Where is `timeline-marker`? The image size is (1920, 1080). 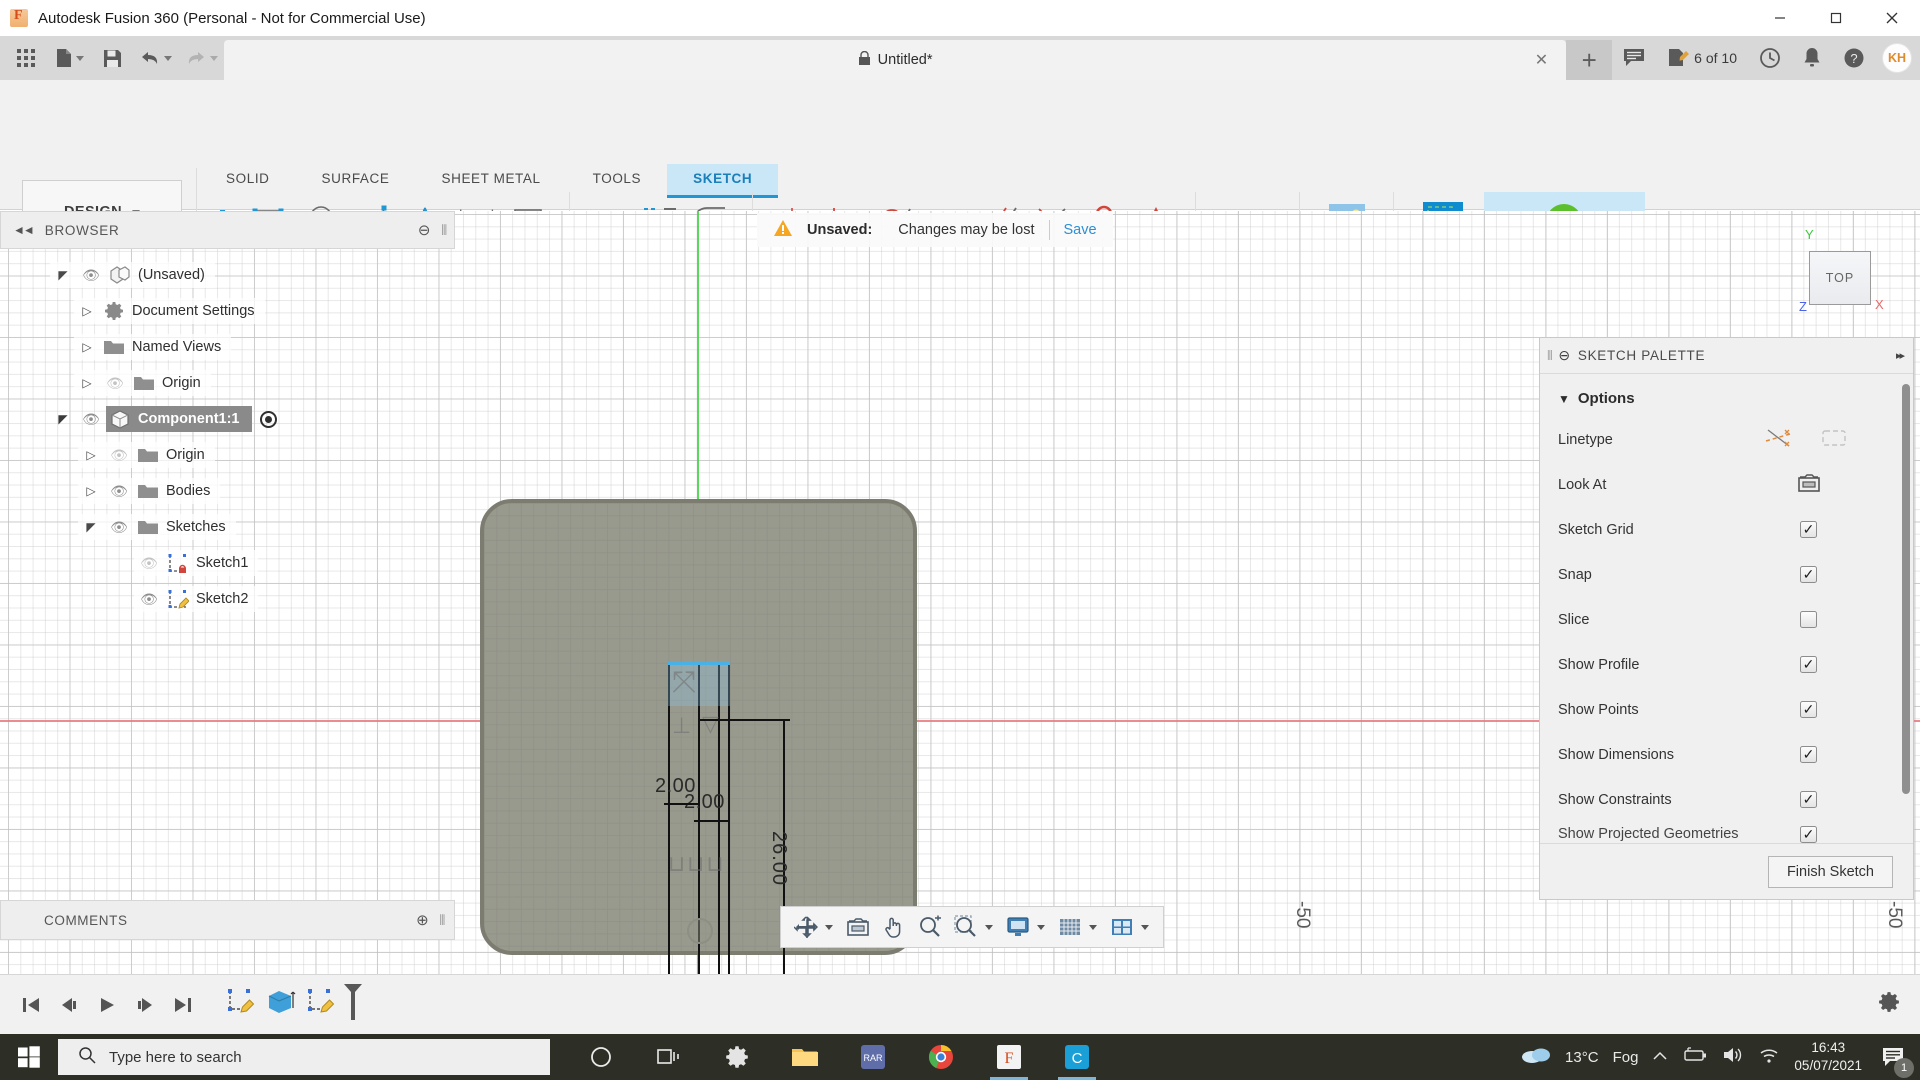 timeline-marker is located at coordinates (353, 1004).